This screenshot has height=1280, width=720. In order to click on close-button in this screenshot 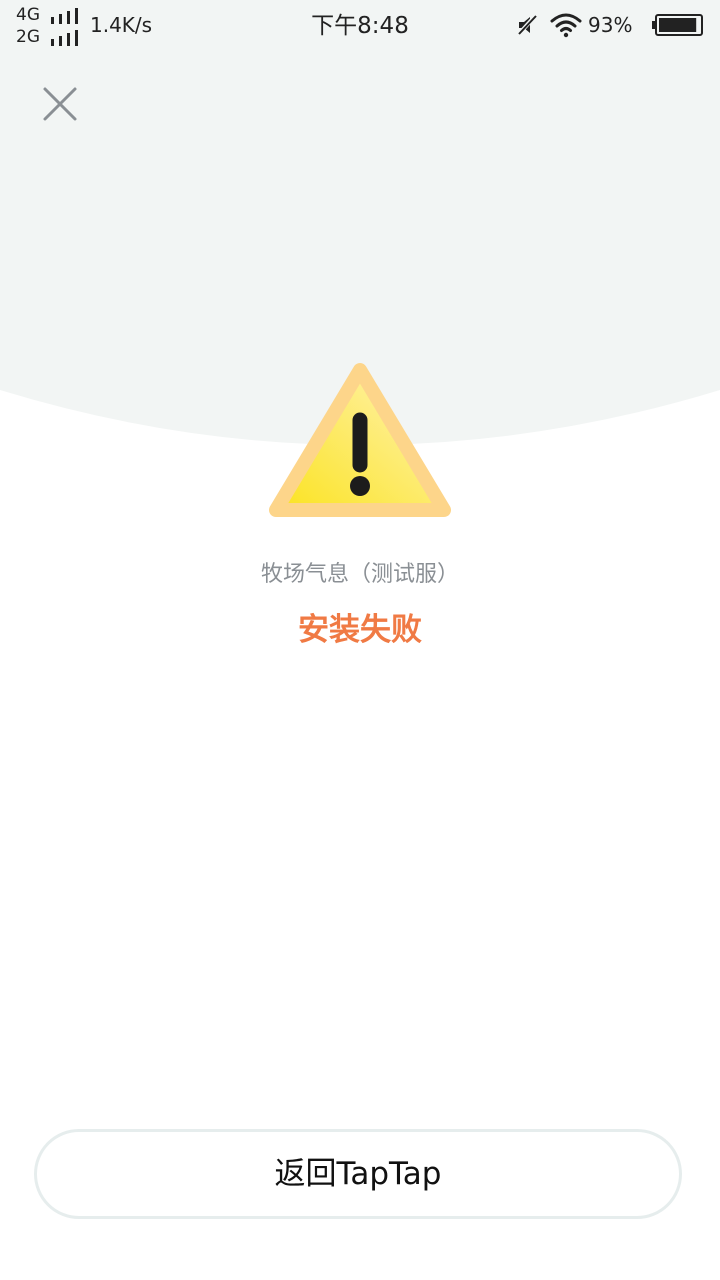, I will do `click(60, 104)`.